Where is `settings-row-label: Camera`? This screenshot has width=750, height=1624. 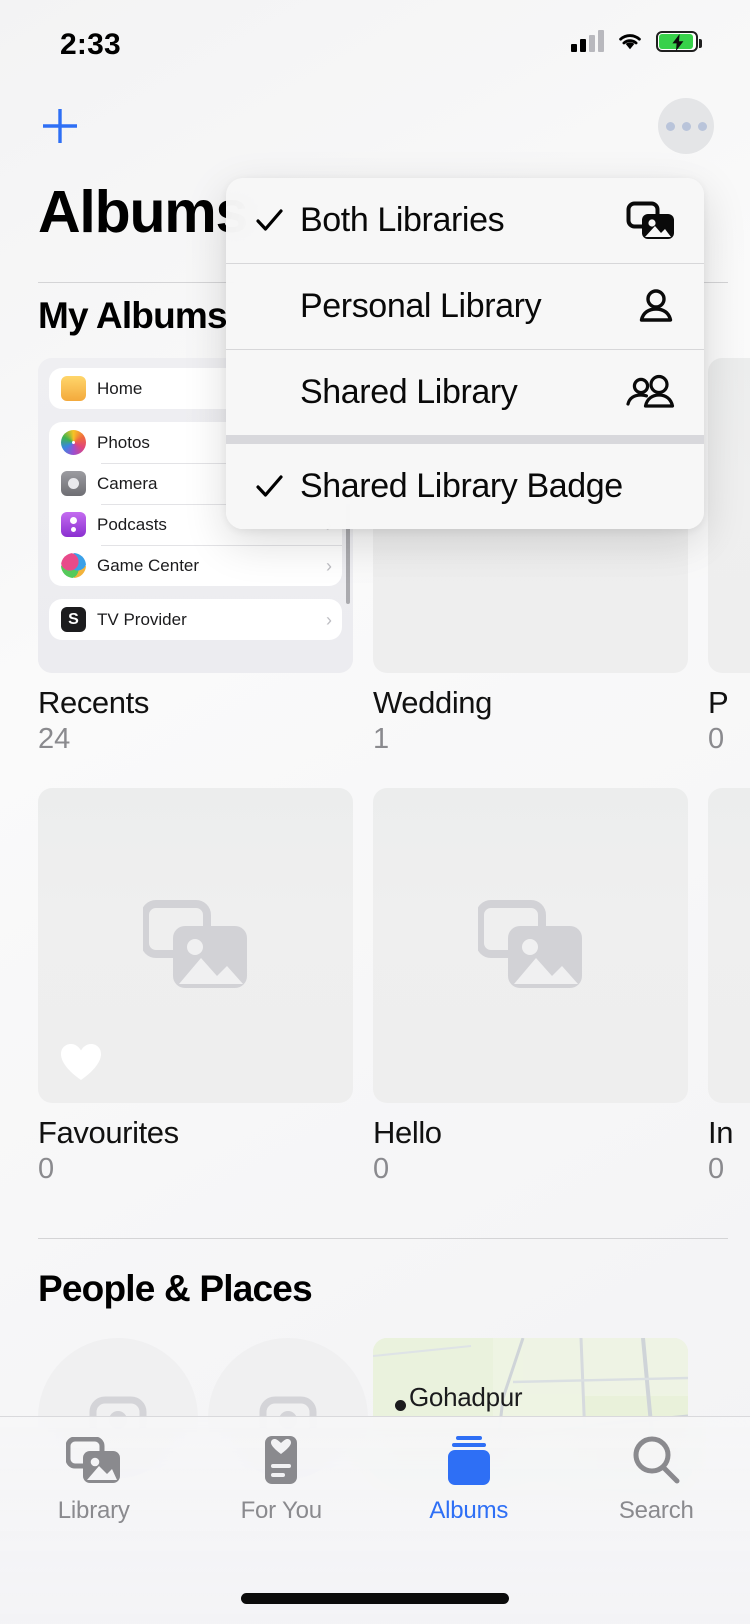
settings-row-label: Camera is located at coordinates (127, 483).